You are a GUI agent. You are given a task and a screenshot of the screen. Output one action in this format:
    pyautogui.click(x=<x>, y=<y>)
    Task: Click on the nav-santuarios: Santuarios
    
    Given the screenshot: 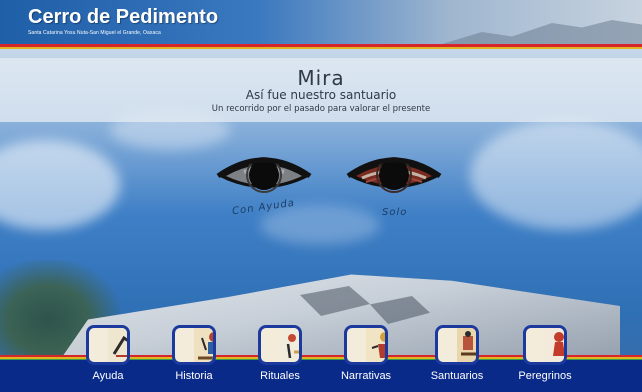 What is the action you would take?
    pyautogui.click(x=457, y=357)
    